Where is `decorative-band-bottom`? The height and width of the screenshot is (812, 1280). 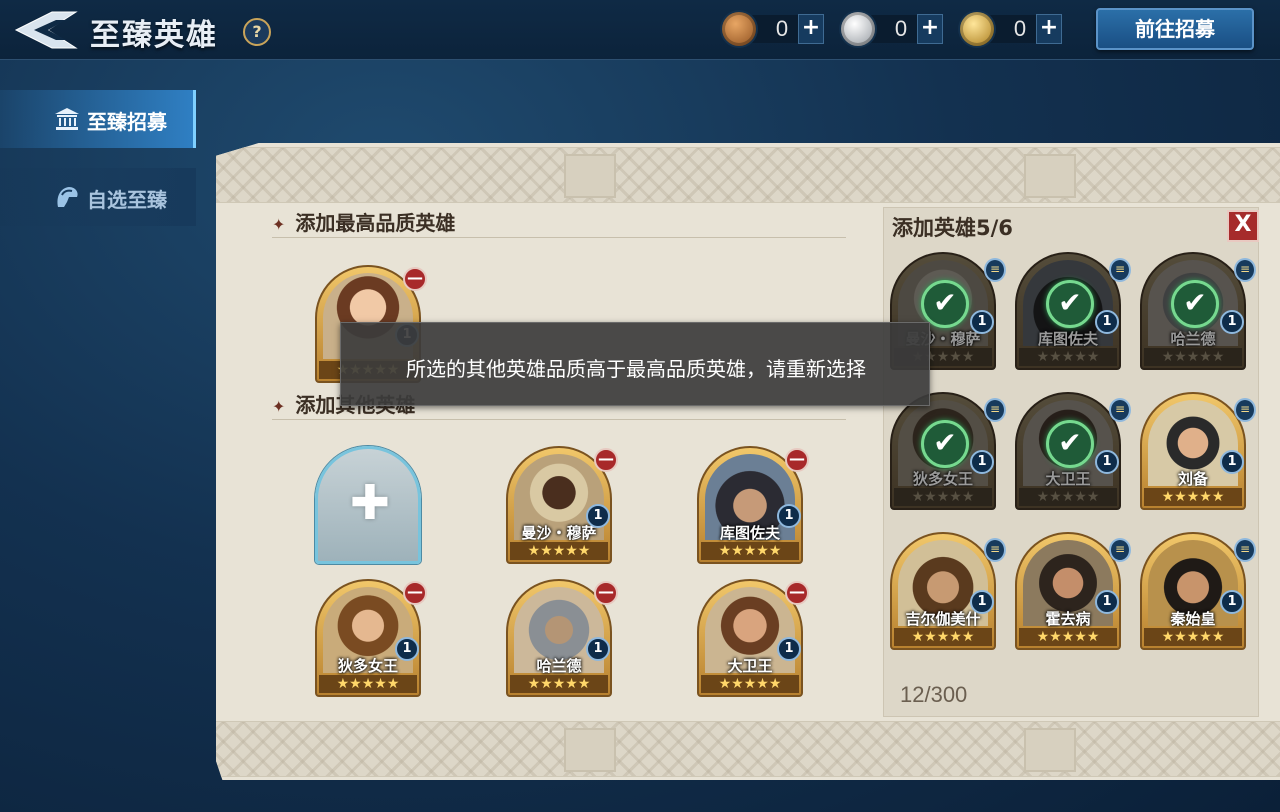
decorative-band-bottom is located at coordinates (748, 749).